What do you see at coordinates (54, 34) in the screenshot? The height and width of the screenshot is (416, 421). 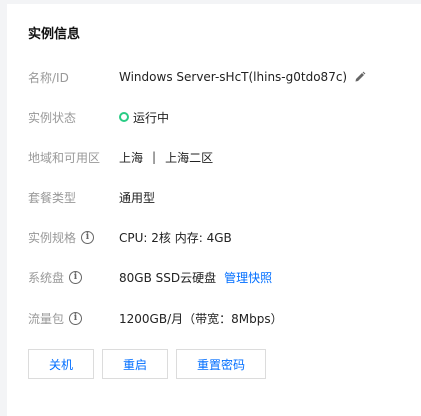 I see `card-title: 实例信息` at bounding box center [54, 34].